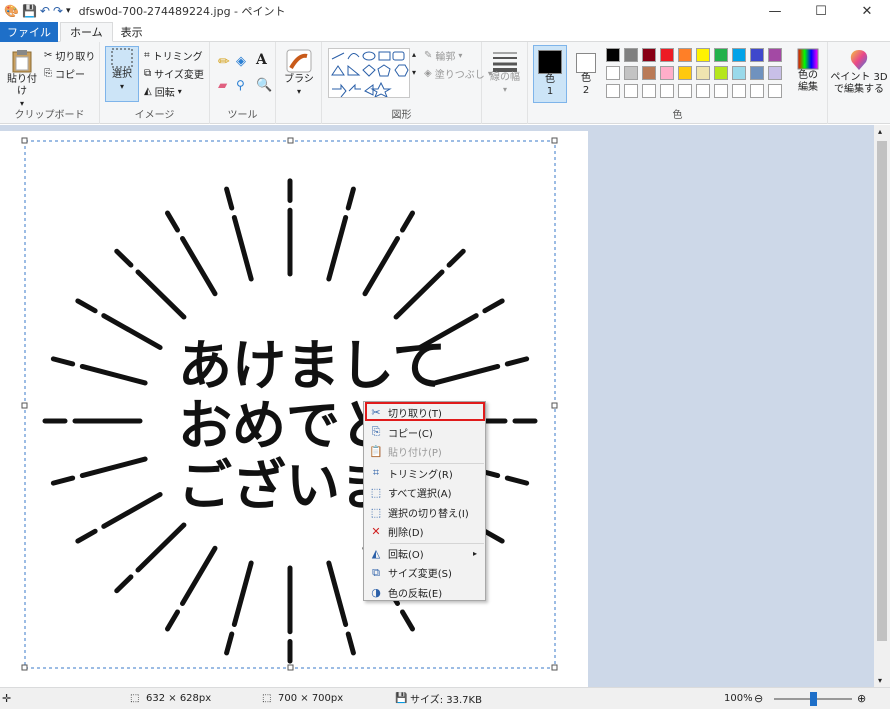  I want to click on brush-group: ブラシ ▾, so click(299, 83).